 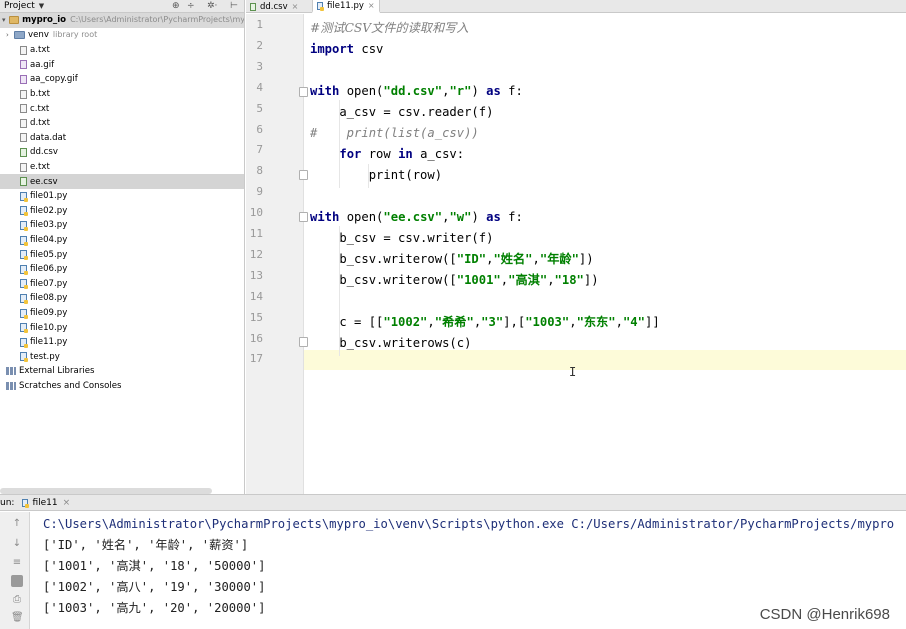 What do you see at coordinates (49, 225) in the screenshot?
I see `tree-item-label: file03.py` at bounding box center [49, 225].